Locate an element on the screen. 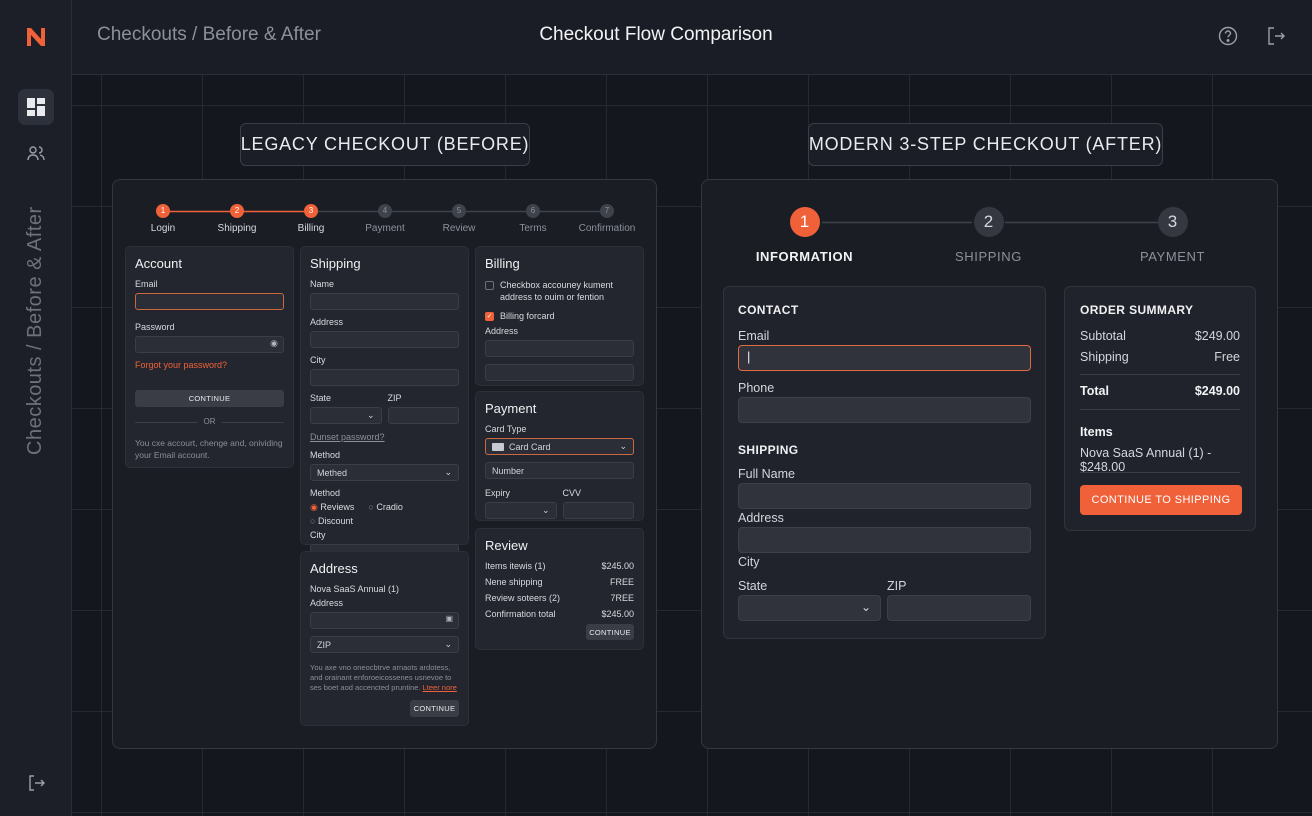 The height and width of the screenshot is (816, 1312). modern-label: MODERN 3-STEP CHECKOUT (AFTER) is located at coordinates (985, 144).